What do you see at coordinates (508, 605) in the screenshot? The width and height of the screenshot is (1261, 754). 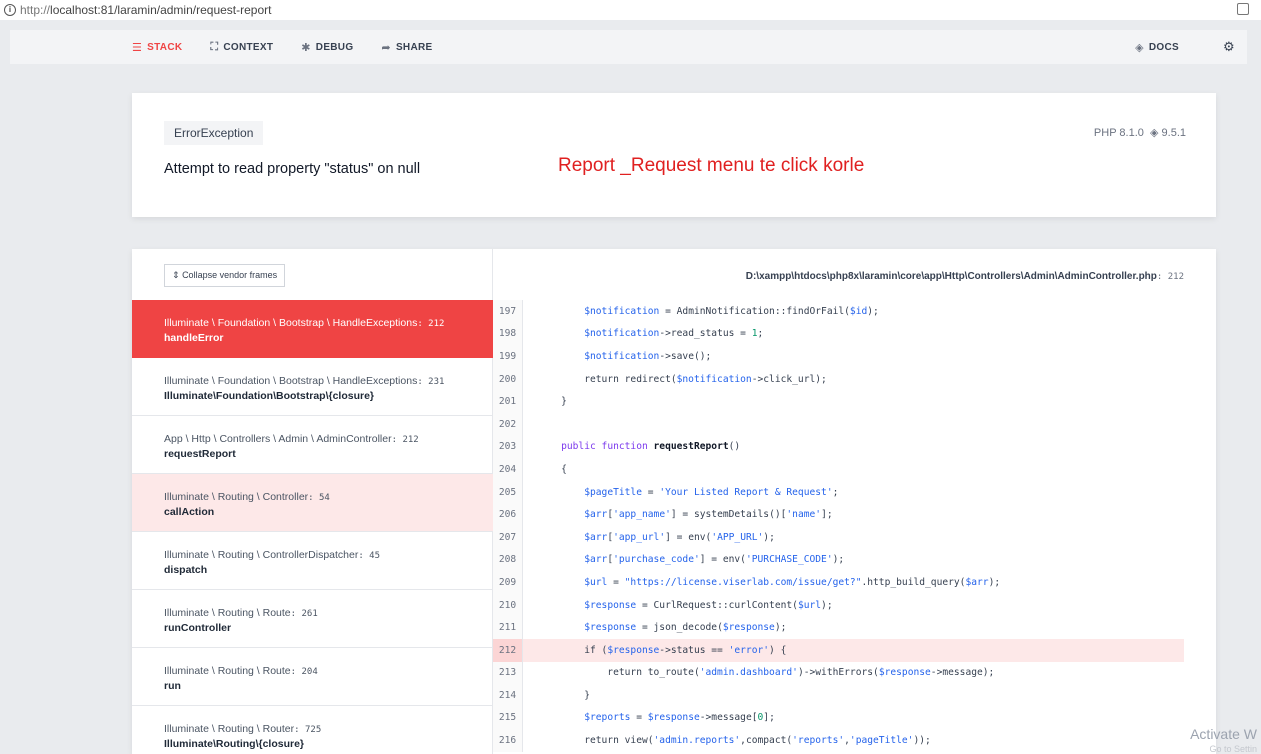 I see `line-number: 210` at bounding box center [508, 605].